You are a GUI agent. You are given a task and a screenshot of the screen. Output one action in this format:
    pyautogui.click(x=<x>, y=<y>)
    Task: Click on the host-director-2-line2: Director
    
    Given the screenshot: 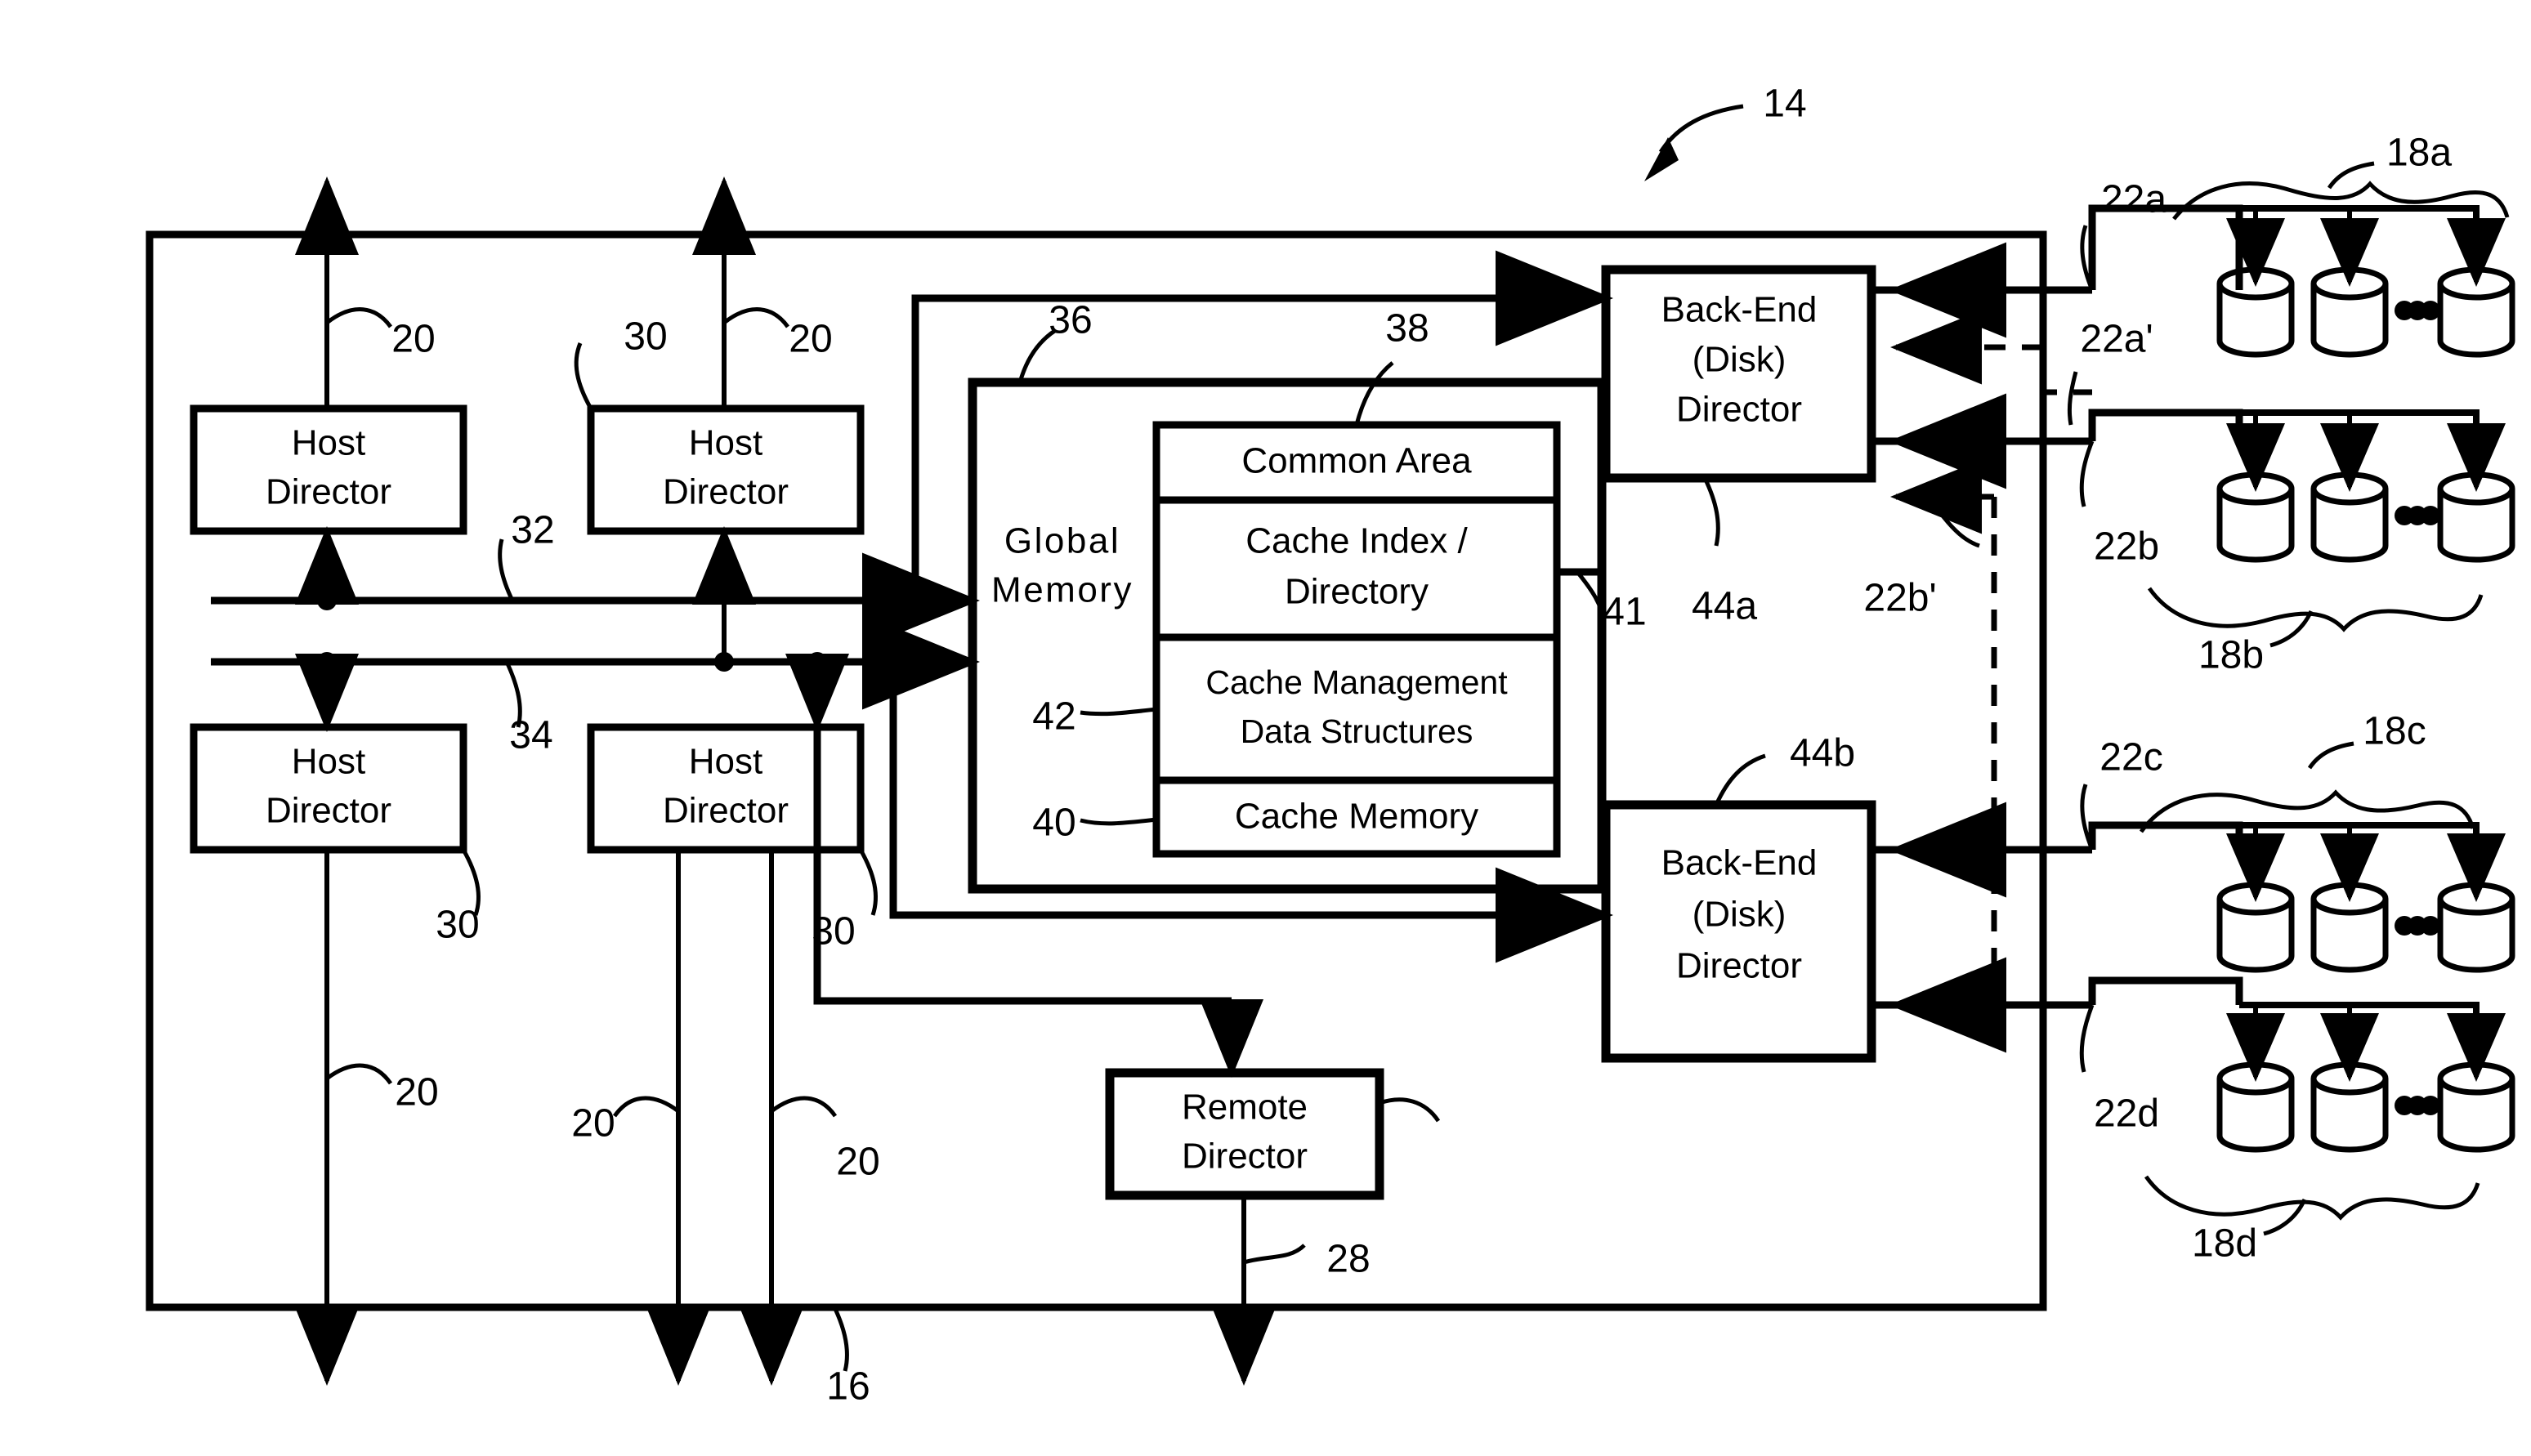 What is the action you would take?
    pyautogui.click(x=726, y=492)
    